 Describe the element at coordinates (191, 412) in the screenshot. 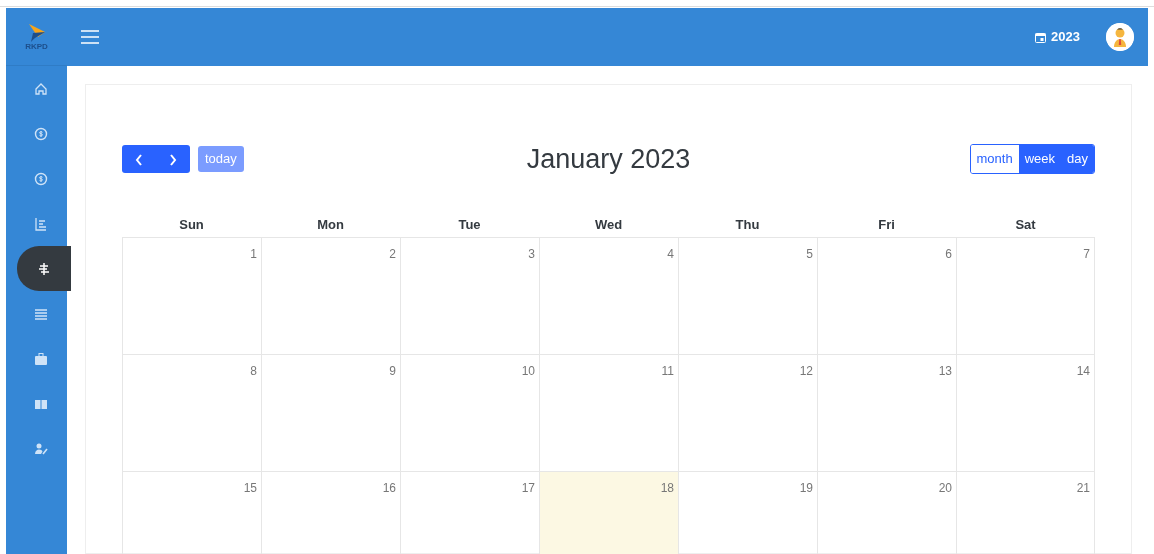

I see `day-cell: 8` at that location.